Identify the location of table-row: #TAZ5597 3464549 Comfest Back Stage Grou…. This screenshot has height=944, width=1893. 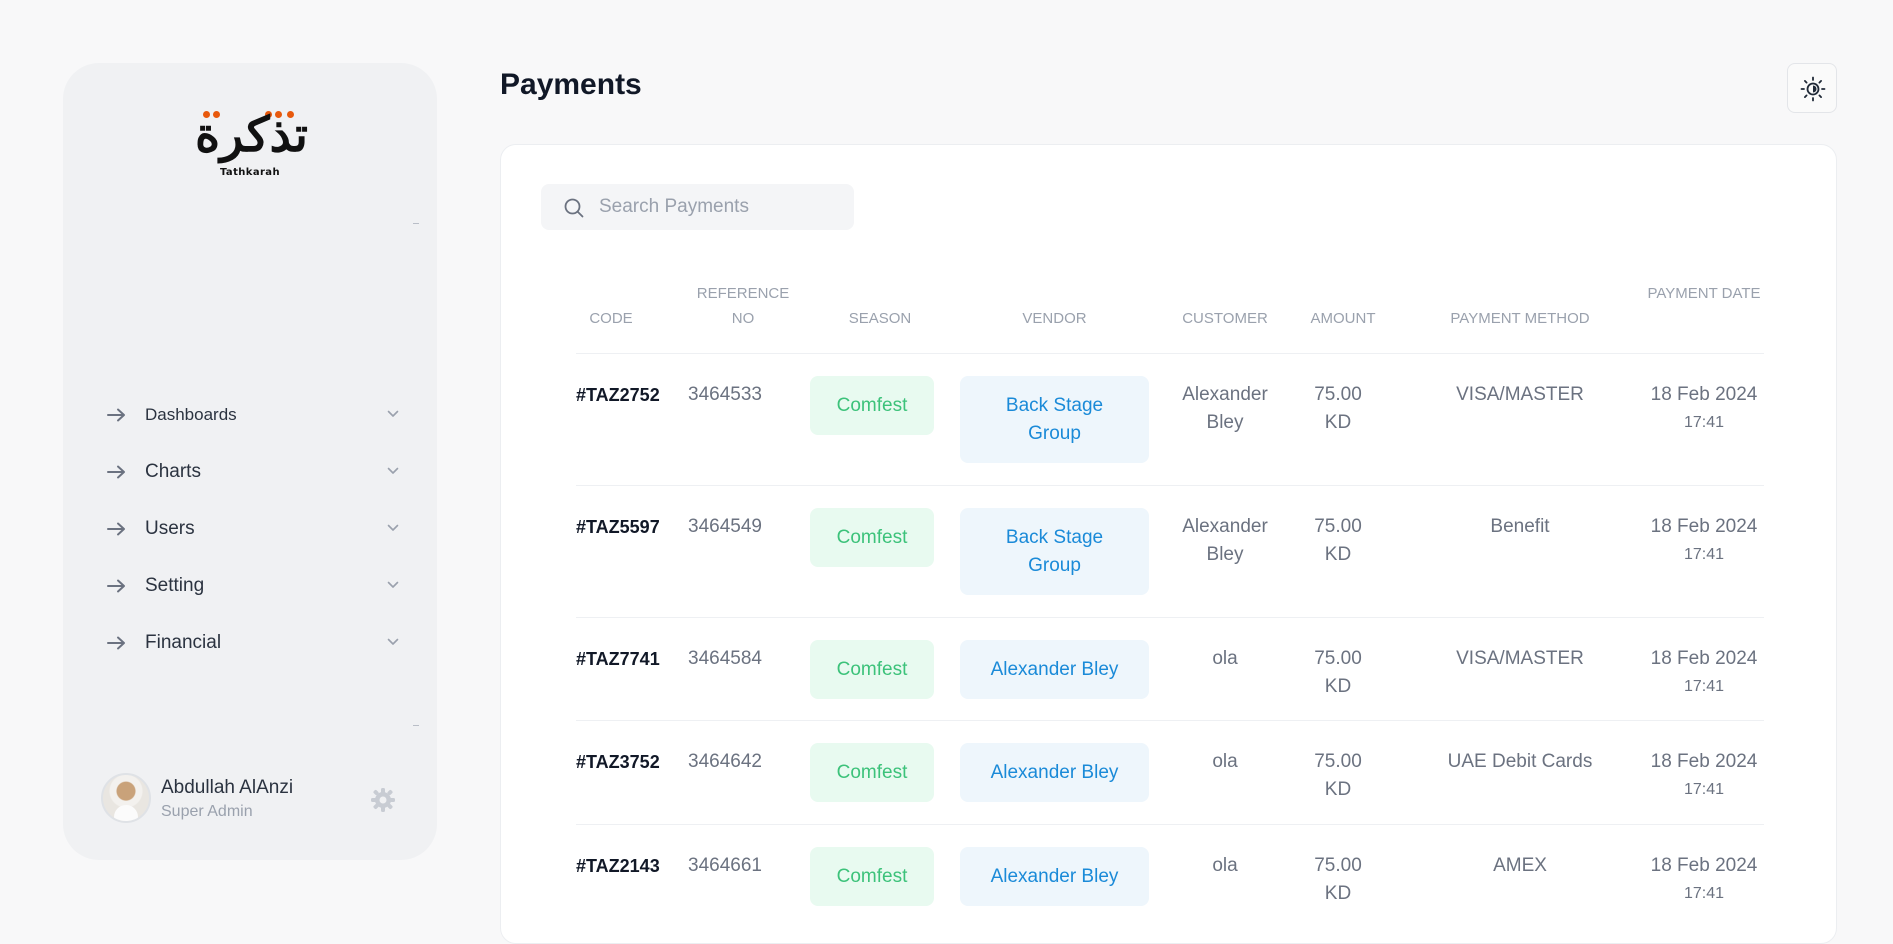
(1170, 551).